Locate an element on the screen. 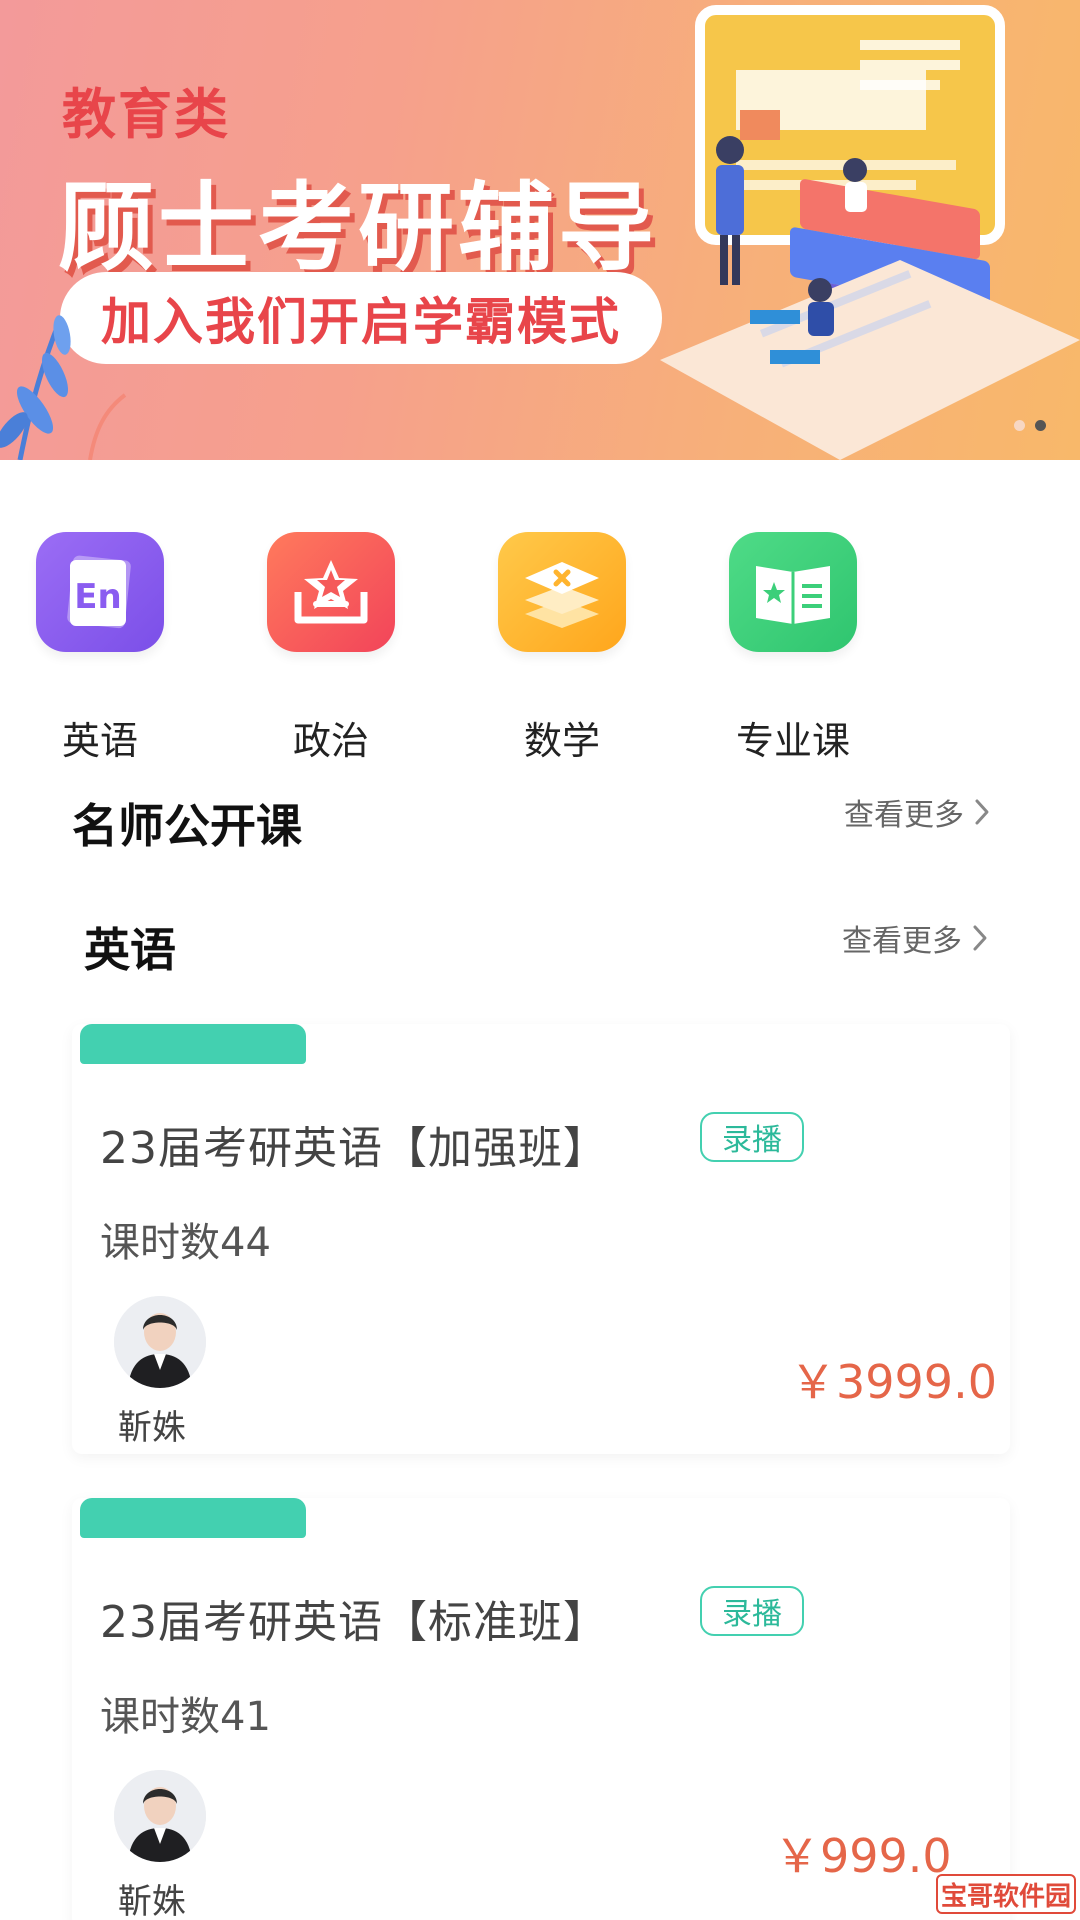 This screenshot has width=1080, height=1920. category-major: 专业课 is located at coordinates (793, 648).